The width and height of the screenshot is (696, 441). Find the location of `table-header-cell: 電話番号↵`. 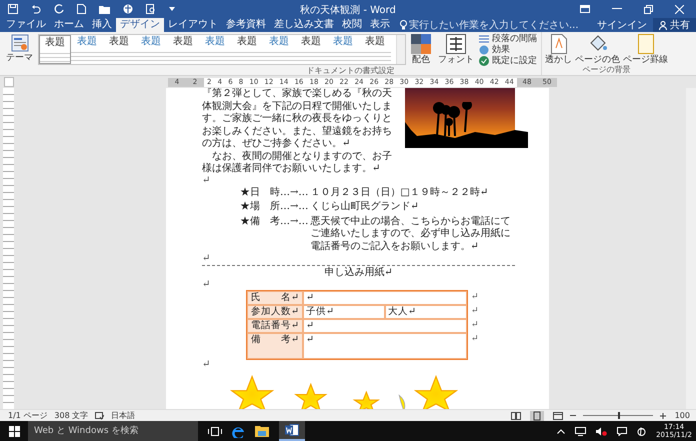

table-header-cell: 電話番号↵ is located at coordinates (275, 325).